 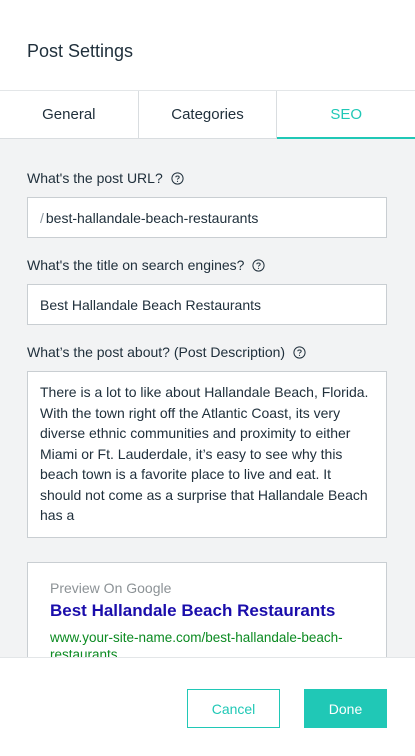 What do you see at coordinates (345, 708) in the screenshot?
I see `done-button: Done` at bounding box center [345, 708].